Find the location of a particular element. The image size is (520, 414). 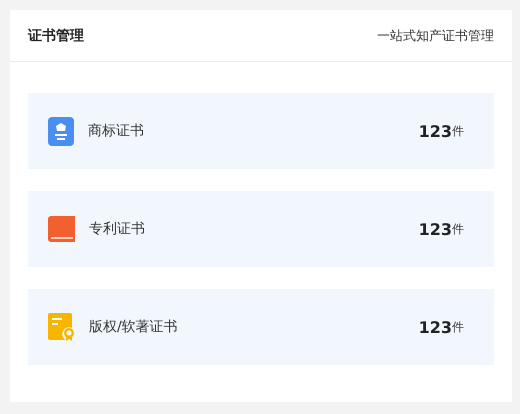

certificate-label: 版权/软著证书 is located at coordinates (134, 327).